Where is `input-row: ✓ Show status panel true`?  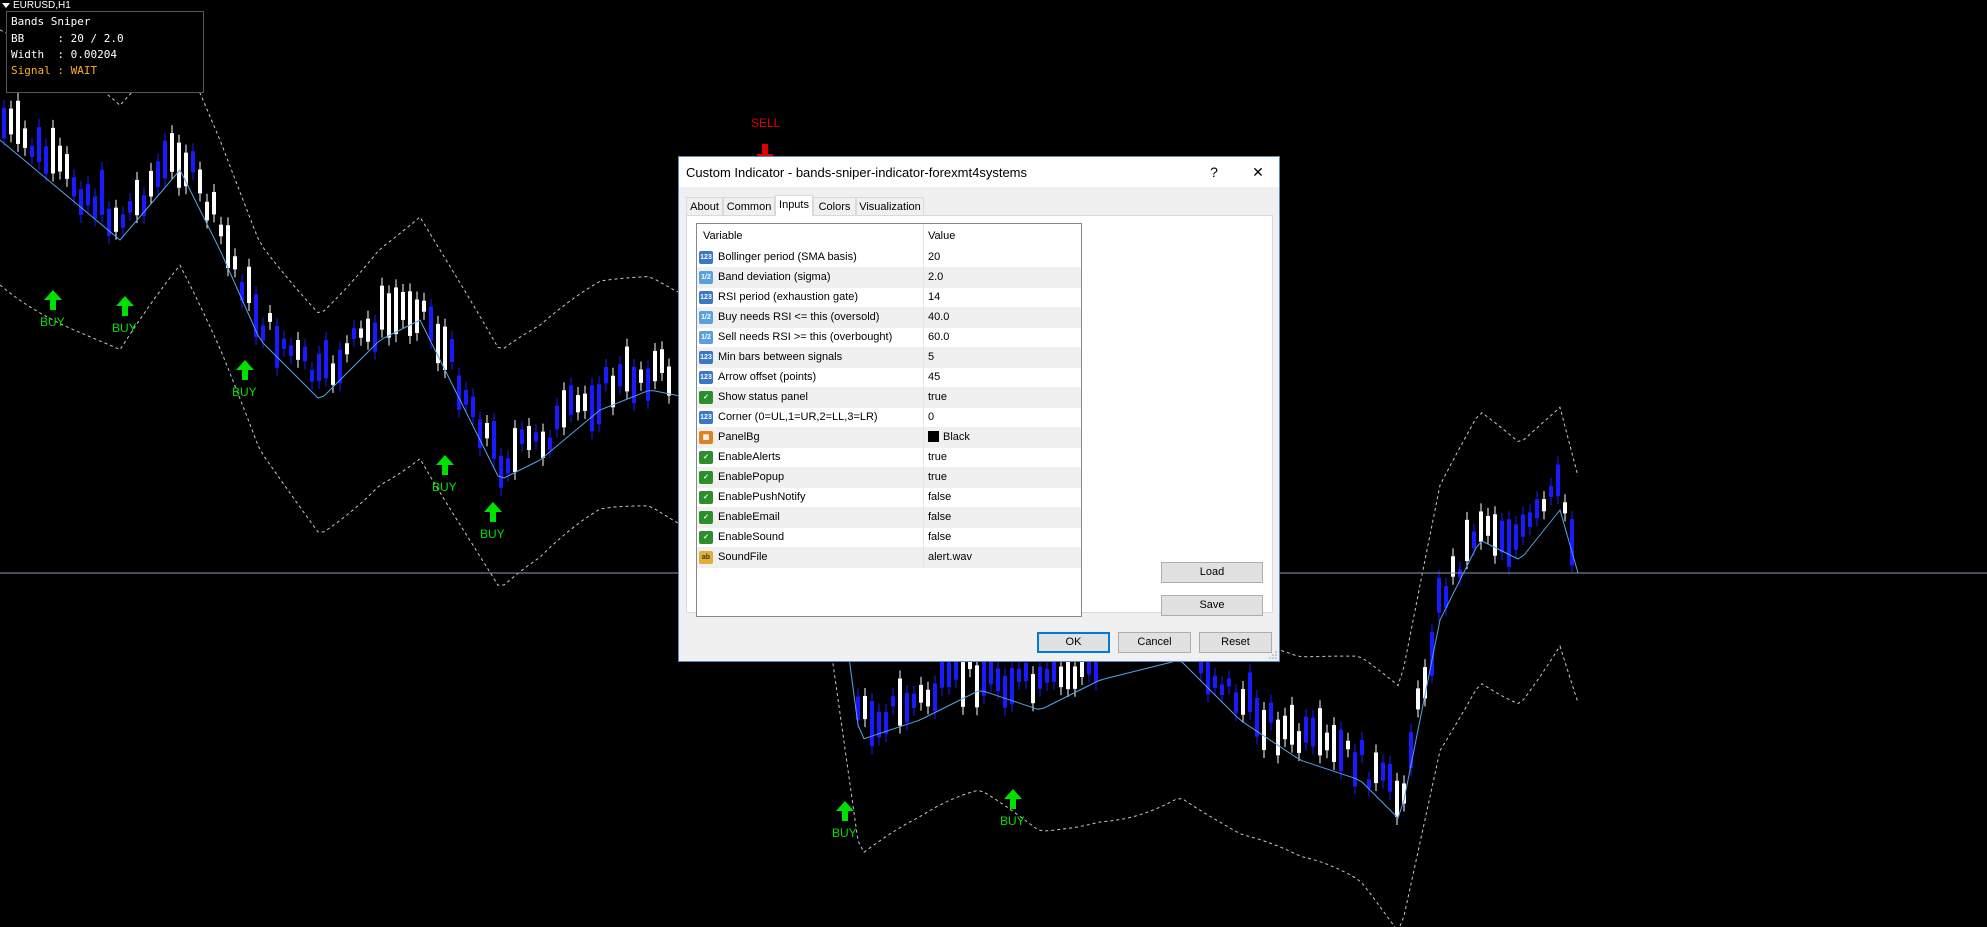
input-row: ✓ Show status panel true is located at coordinates (889, 398).